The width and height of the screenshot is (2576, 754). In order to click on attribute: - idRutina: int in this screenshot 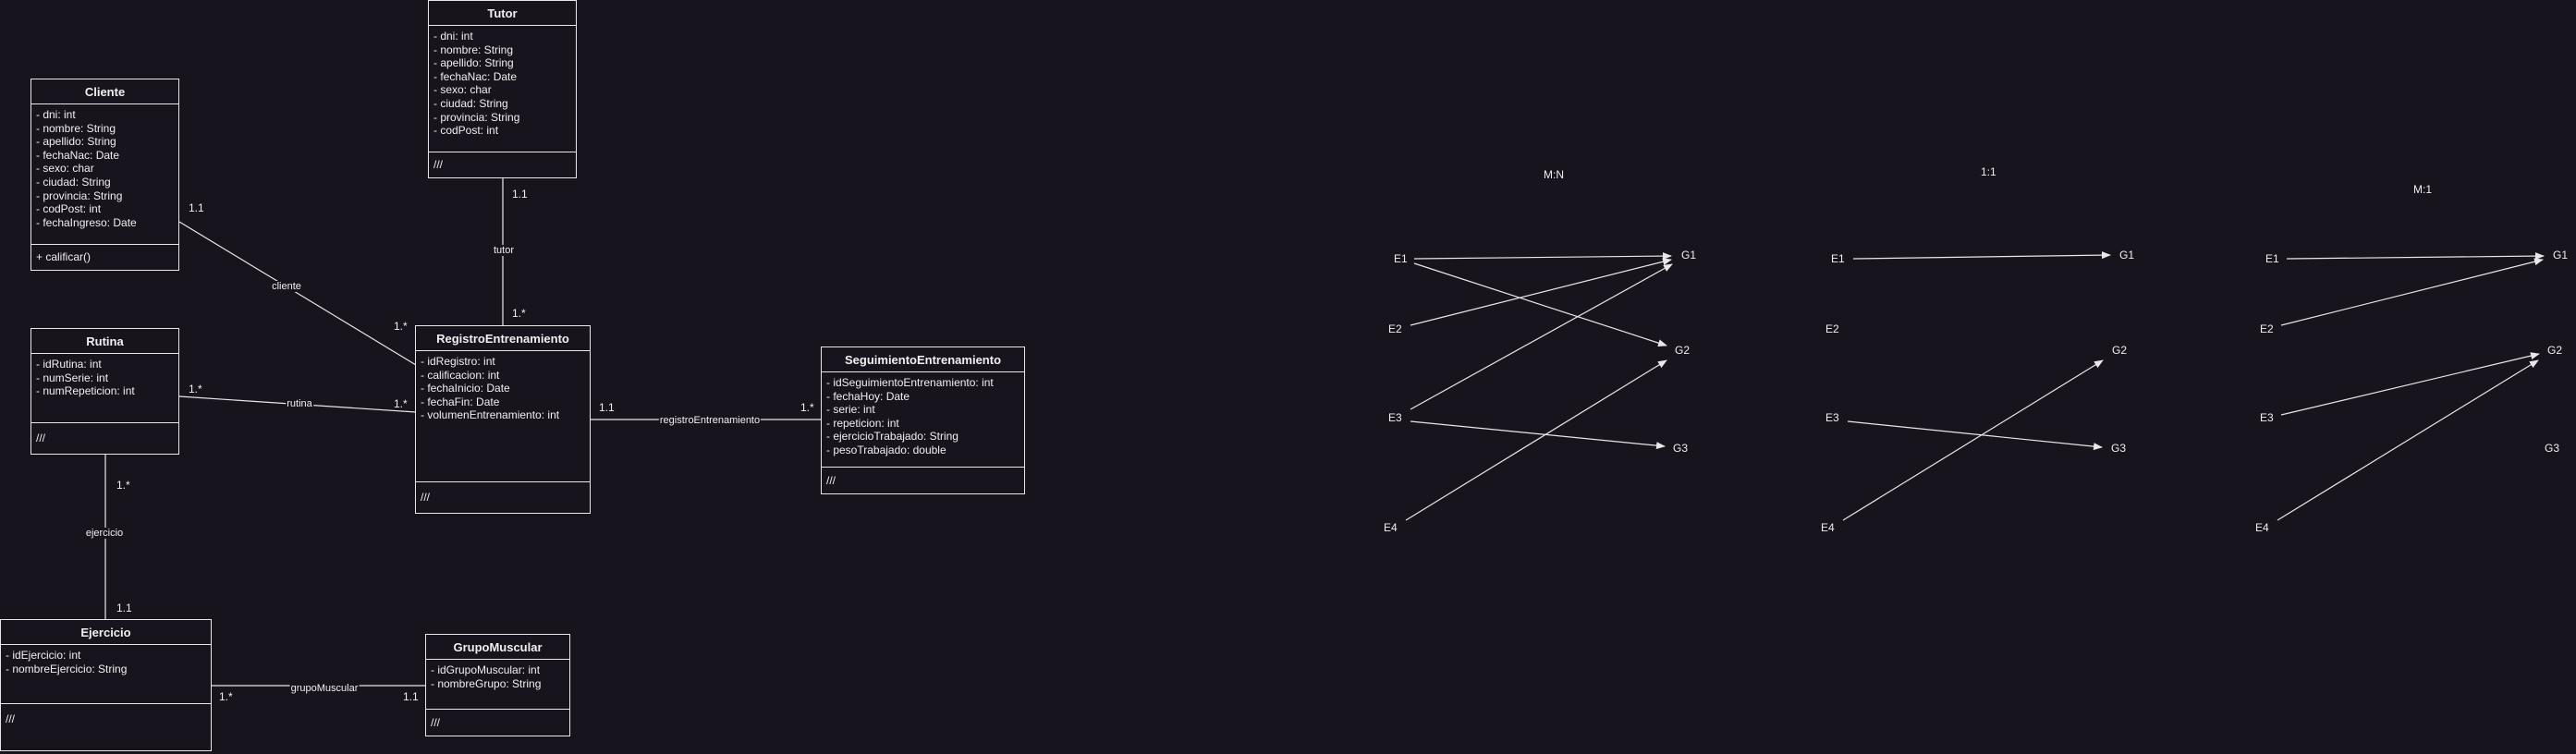, I will do `click(69, 364)`.